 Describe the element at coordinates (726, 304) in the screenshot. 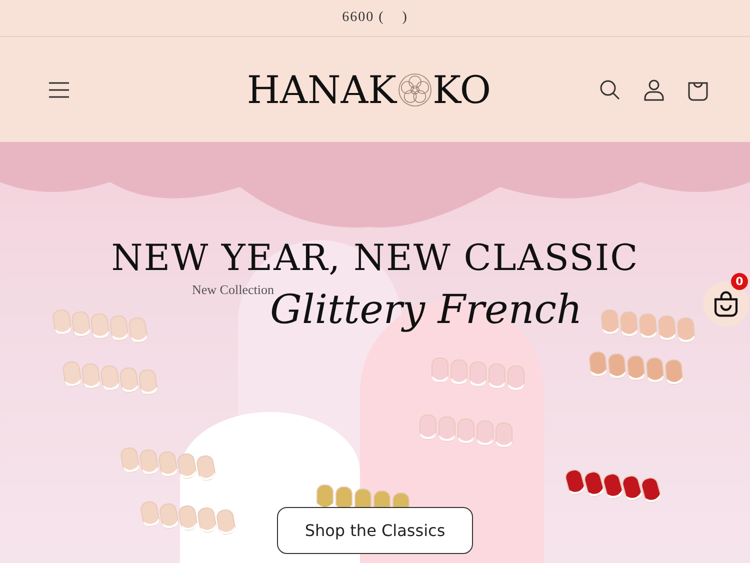

I see `bag-icon` at that location.